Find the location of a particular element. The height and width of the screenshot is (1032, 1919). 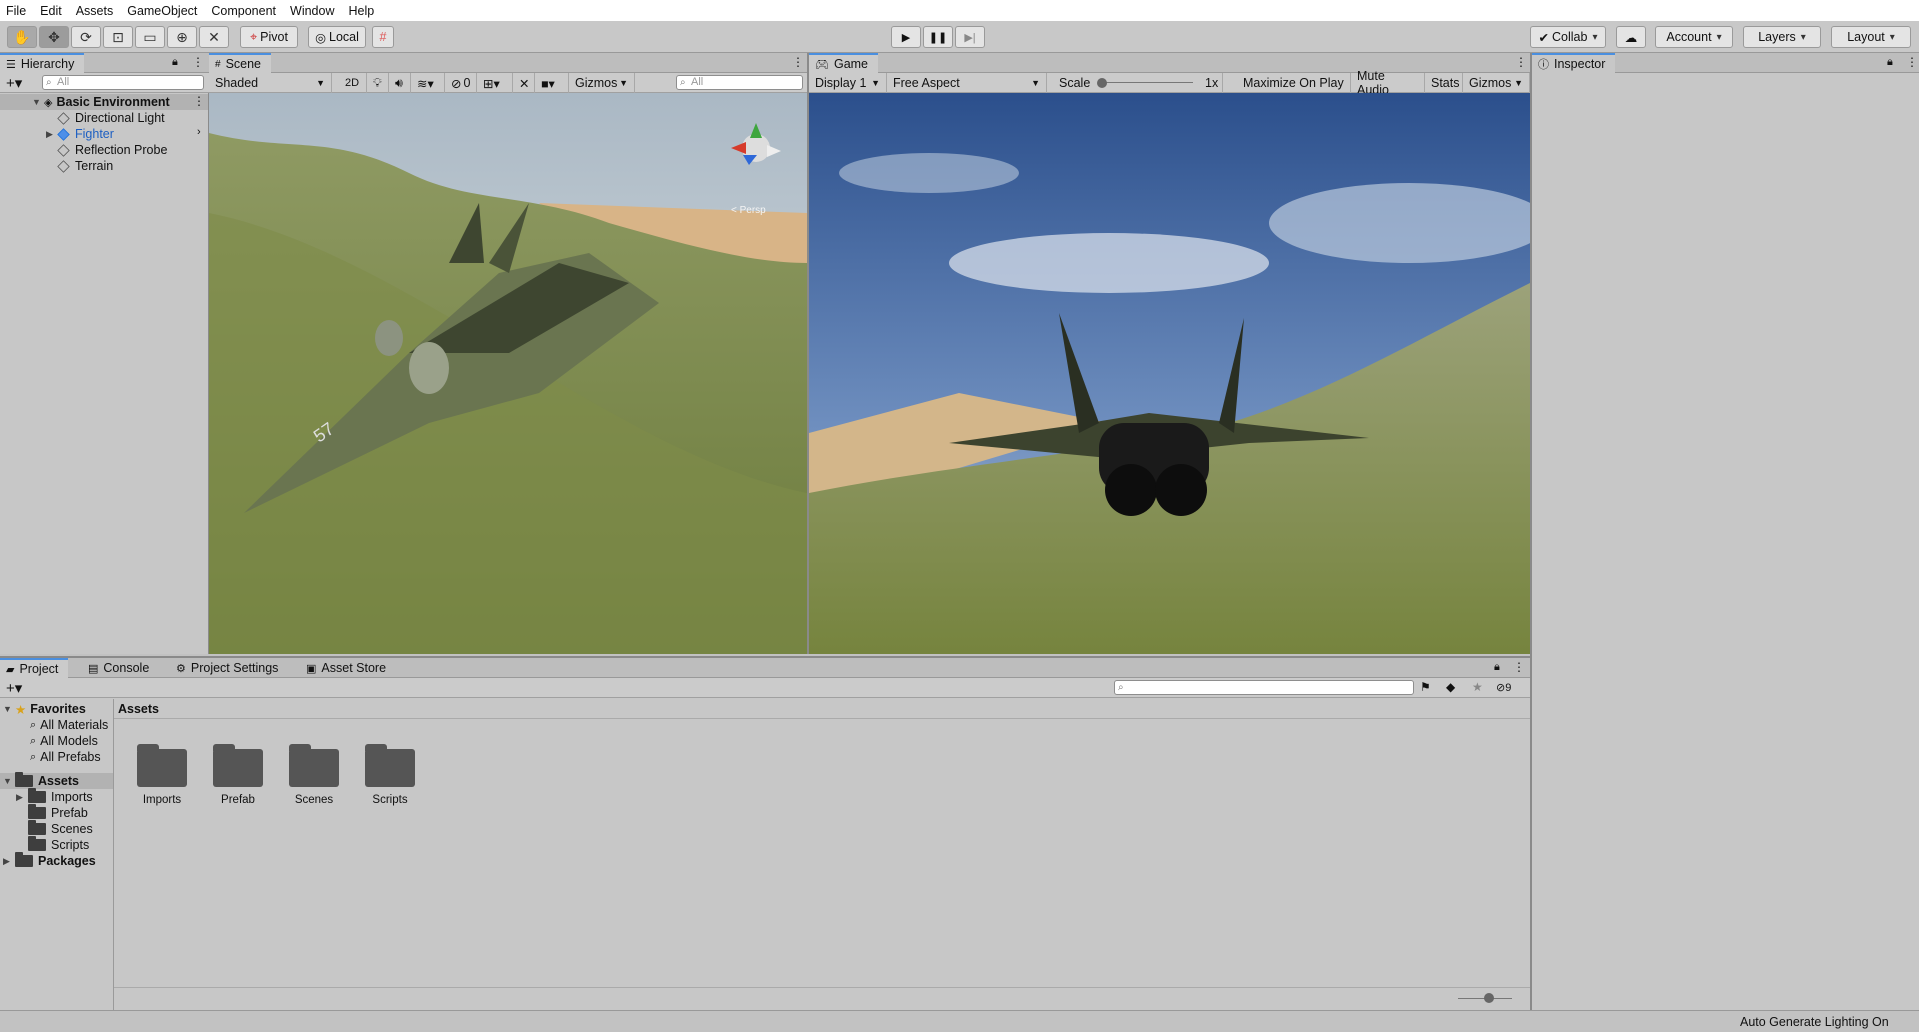

tree-folder-scenes: Scenes is located at coordinates (60, 828).